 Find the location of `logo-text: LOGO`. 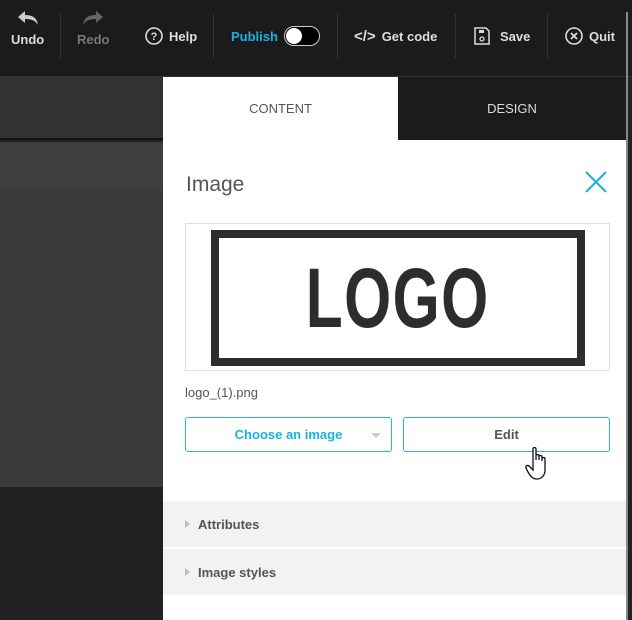

logo-text: LOGO is located at coordinates (398, 297).